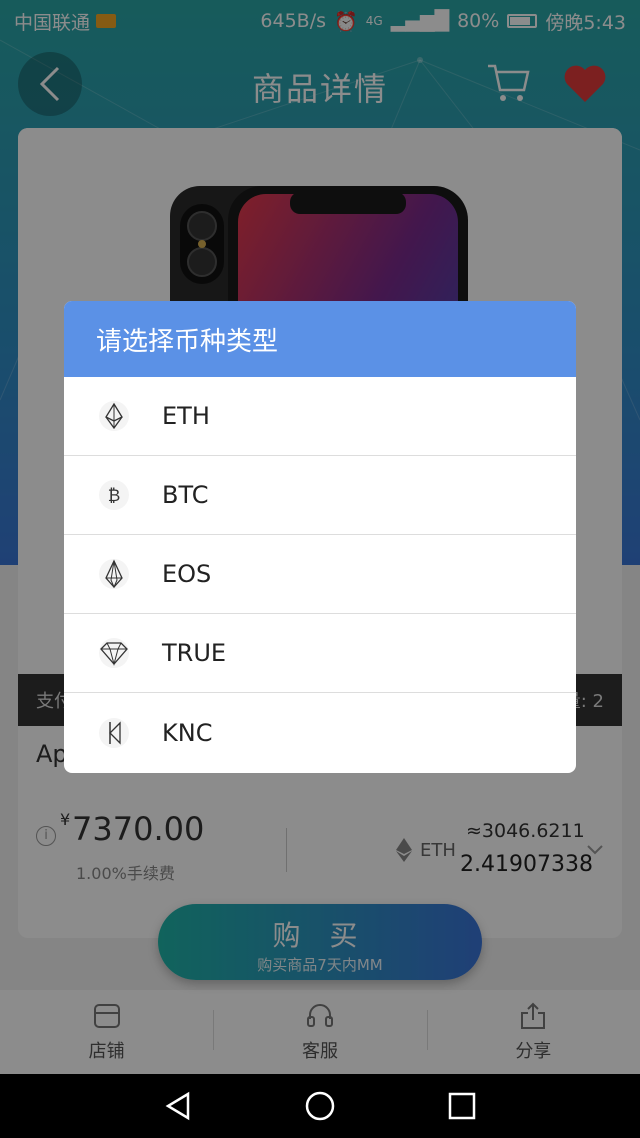 This screenshot has width=640, height=1138. What do you see at coordinates (114, 416) in the screenshot?
I see `ethereum-icon` at bounding box center [114, 416].